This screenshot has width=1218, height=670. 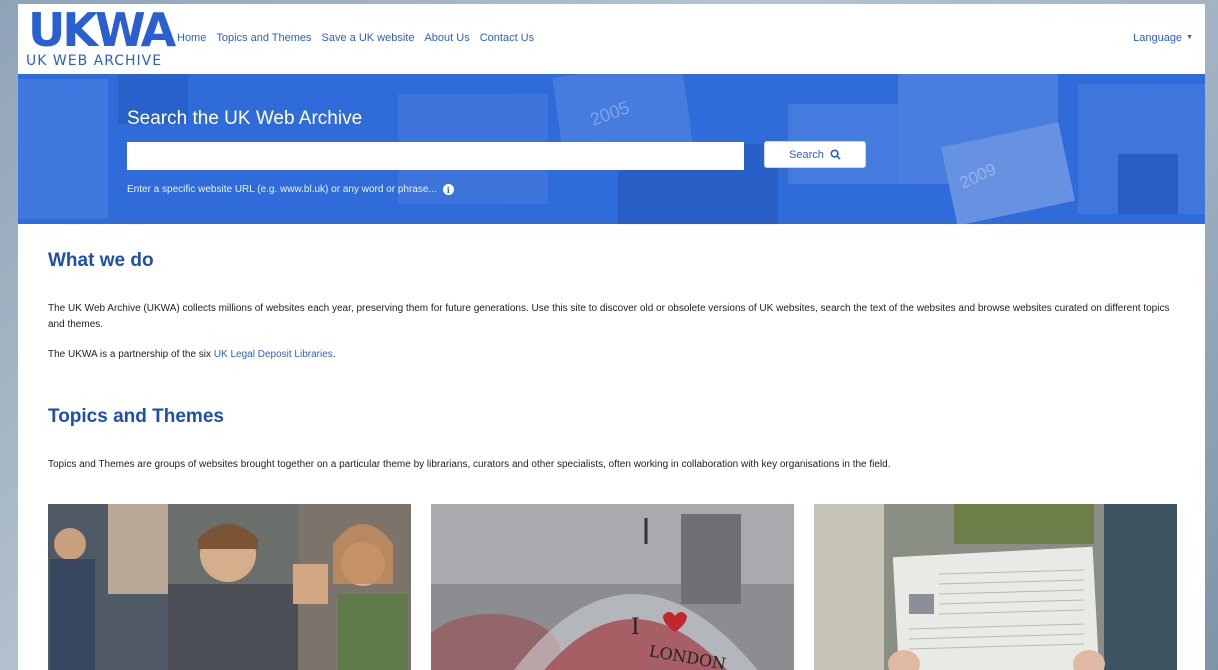 I want to click on nav-save-website: Save a UK website, so click(x=368, y=38).